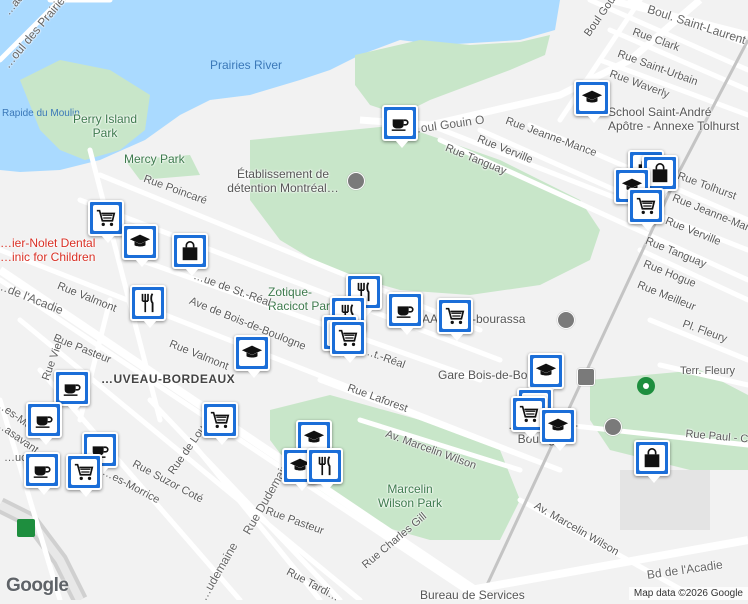 Image resolution: width=748 pixels, height=604 pixels. What do you see at coordinates (566, 320) in the screenshot?
I see `college-icon` at bounding box center [566, 320].